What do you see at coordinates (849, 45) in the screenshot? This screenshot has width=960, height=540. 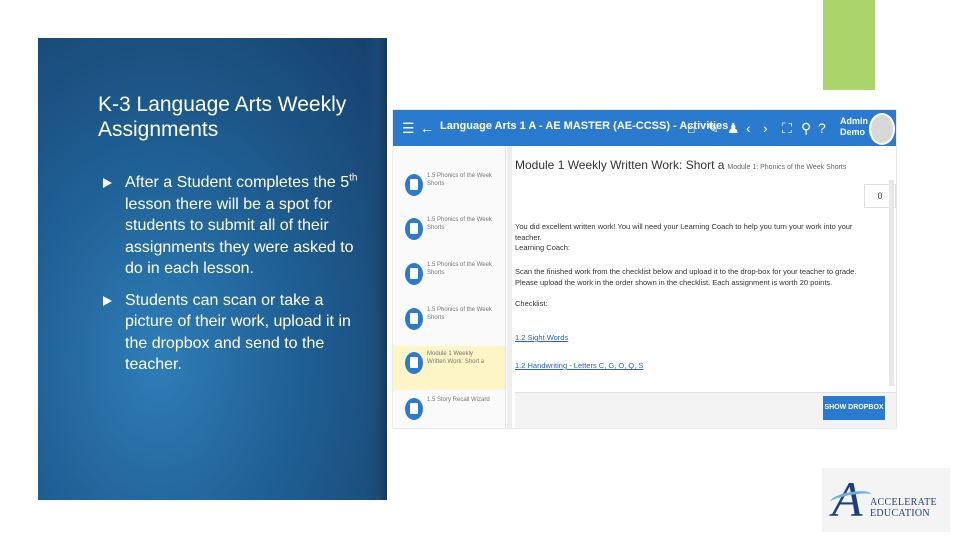 I see `accent-bar` at bounding box center [849, 45].